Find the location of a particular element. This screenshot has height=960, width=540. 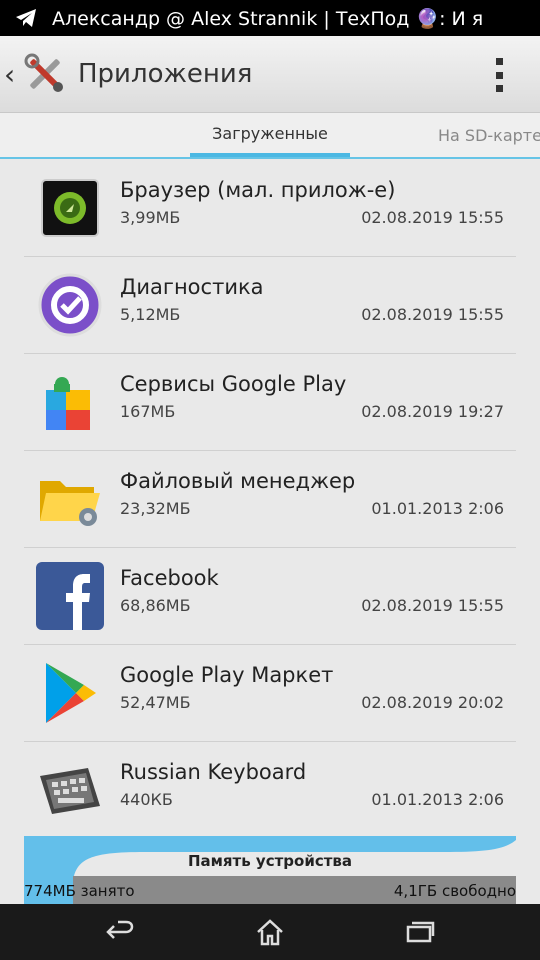

page-title: Приложения is located at coordinates (165, 74).